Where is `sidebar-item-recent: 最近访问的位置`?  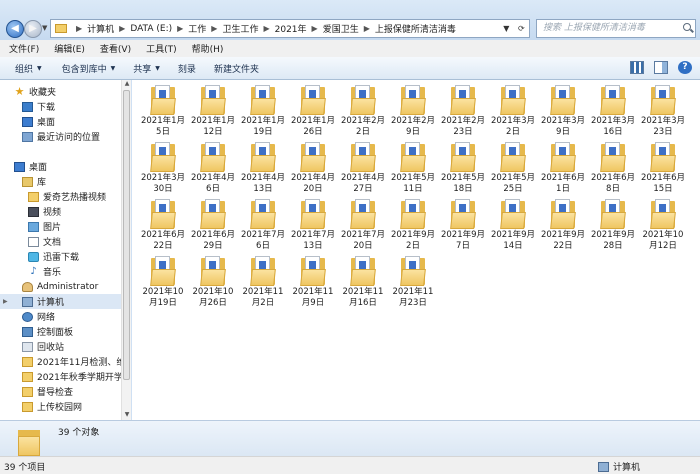 sidebar-item-recent: 最近访问的位置 is located at coordinates (61, 136).